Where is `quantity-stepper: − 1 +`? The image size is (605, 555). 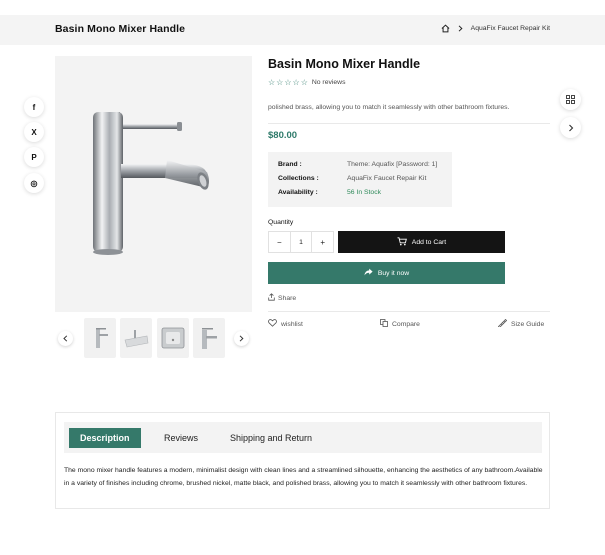
quantity-stepper: − 1 + is located at coordinates (301, 242).